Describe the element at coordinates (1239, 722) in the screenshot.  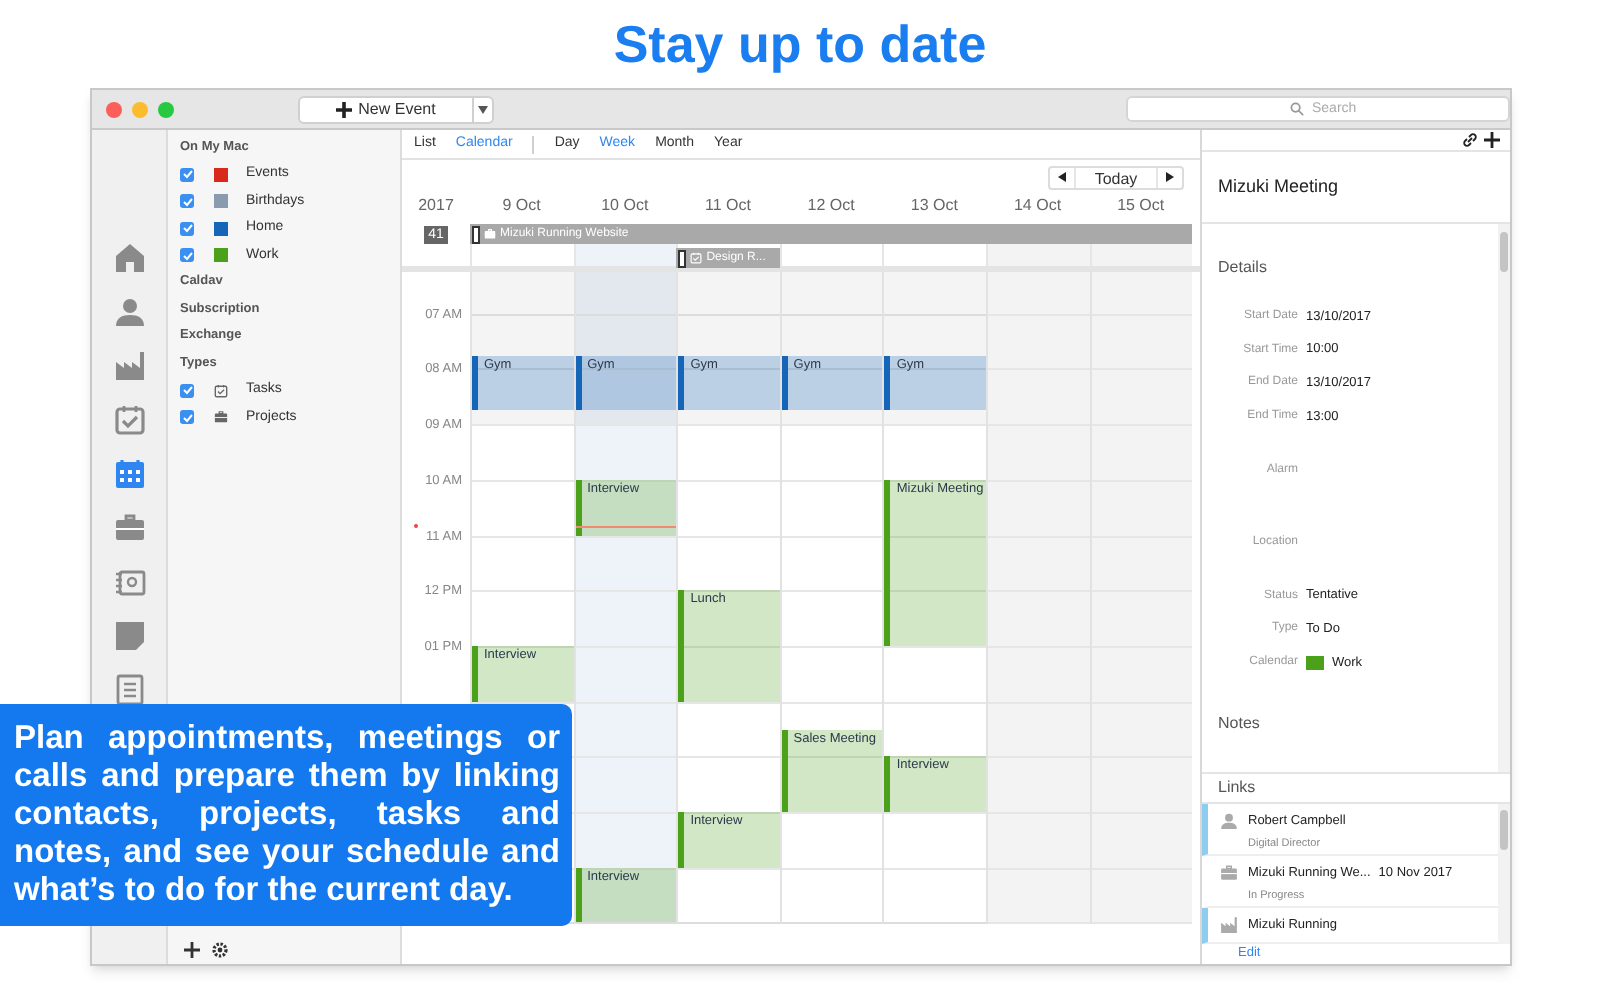
I see `section-title: Notes` at that location.